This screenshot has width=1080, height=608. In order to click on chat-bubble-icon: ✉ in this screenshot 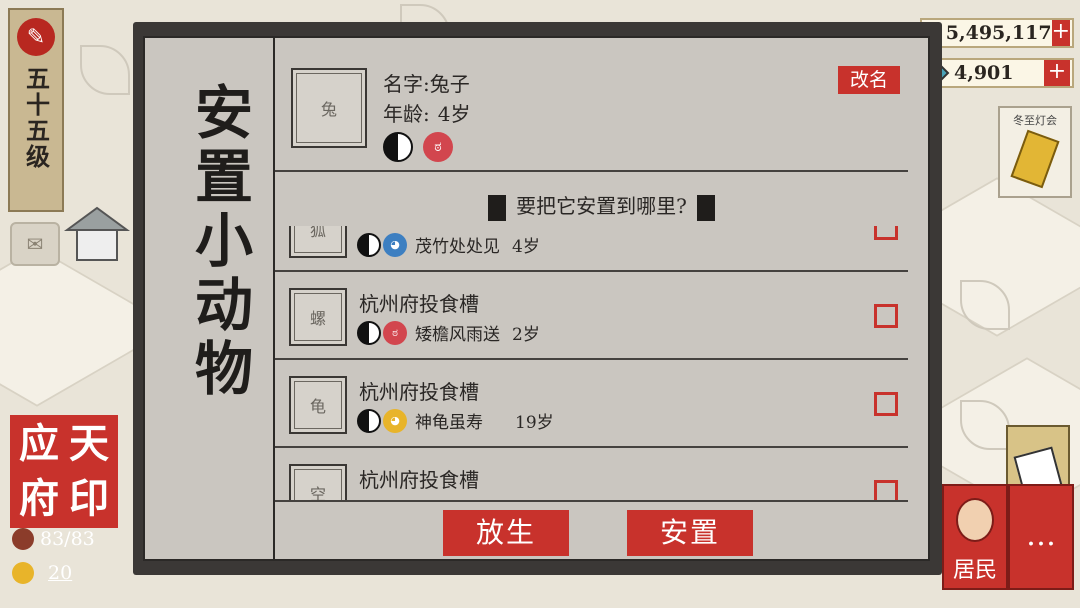, I will do `click(35, 244)`.